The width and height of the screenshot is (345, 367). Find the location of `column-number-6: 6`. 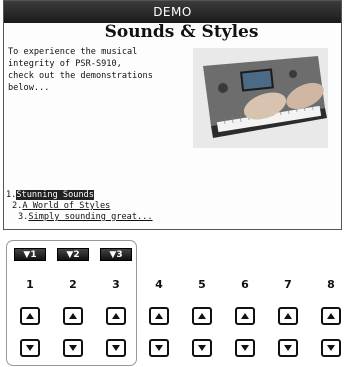

column-number-6: 6 is located at coordinates (245, 284).